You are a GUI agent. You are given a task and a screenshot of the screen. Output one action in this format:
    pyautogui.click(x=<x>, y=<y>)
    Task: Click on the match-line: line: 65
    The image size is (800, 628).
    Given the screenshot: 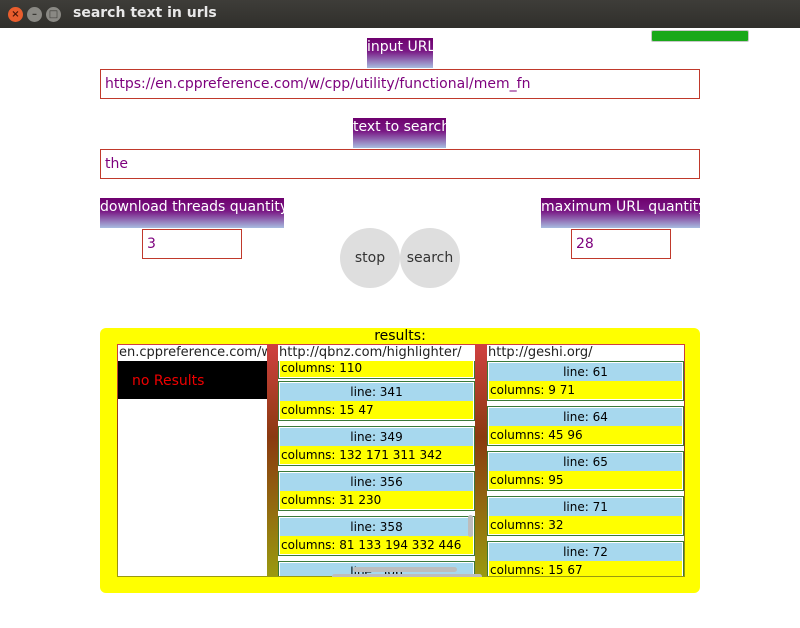 What is the action you would take?
    pyautogui.click(x=585, y=462)
    